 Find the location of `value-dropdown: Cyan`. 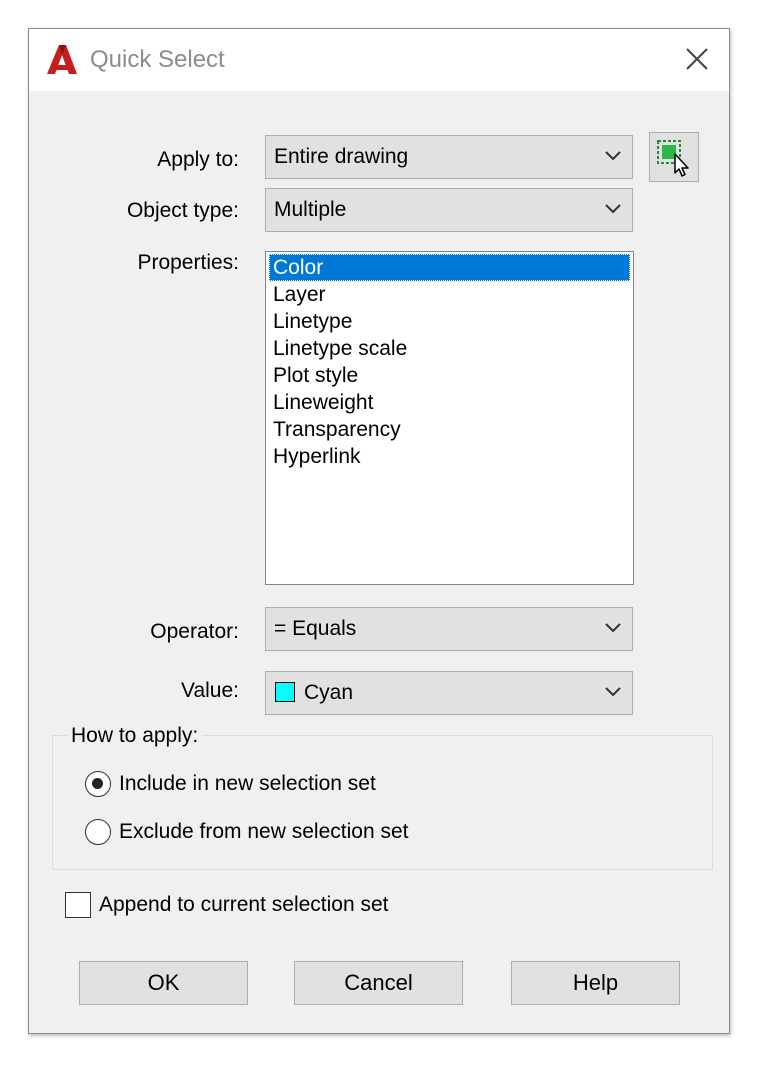

value-dropdown: Cyan is located at coordinates (449, 693).